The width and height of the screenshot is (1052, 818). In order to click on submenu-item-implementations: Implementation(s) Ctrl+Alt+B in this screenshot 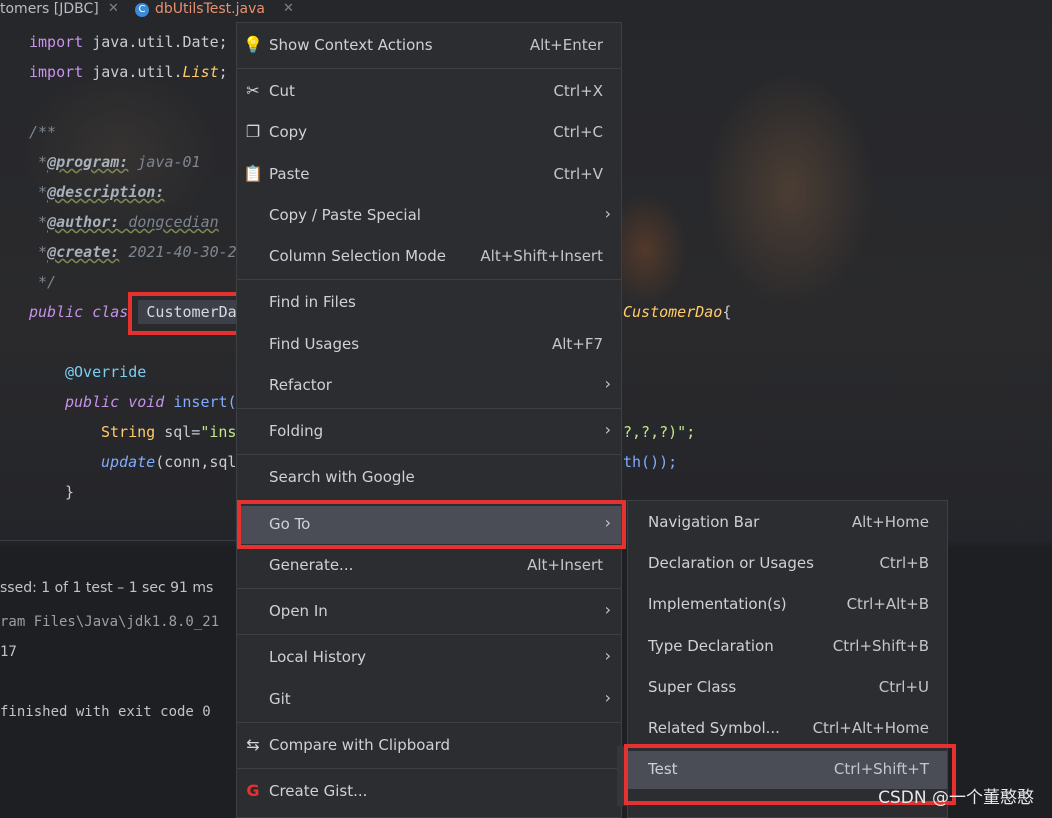, I will do `click(787, 605)`.